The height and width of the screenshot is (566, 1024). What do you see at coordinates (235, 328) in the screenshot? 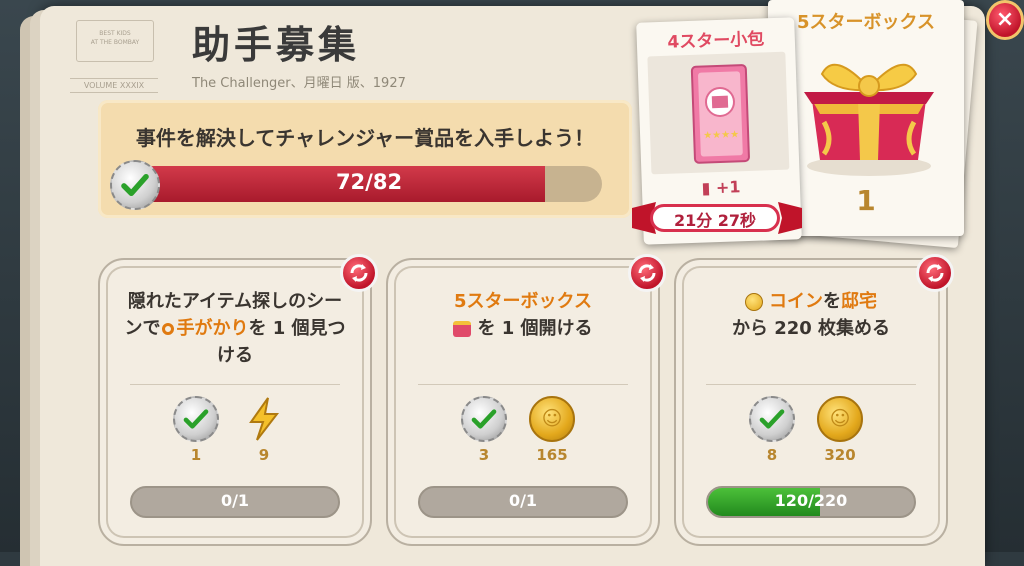
I see `task-description: 隠れたアイテム探しのシーンで 手がかりを 1 個見つける` at bounding box center [235, 328].